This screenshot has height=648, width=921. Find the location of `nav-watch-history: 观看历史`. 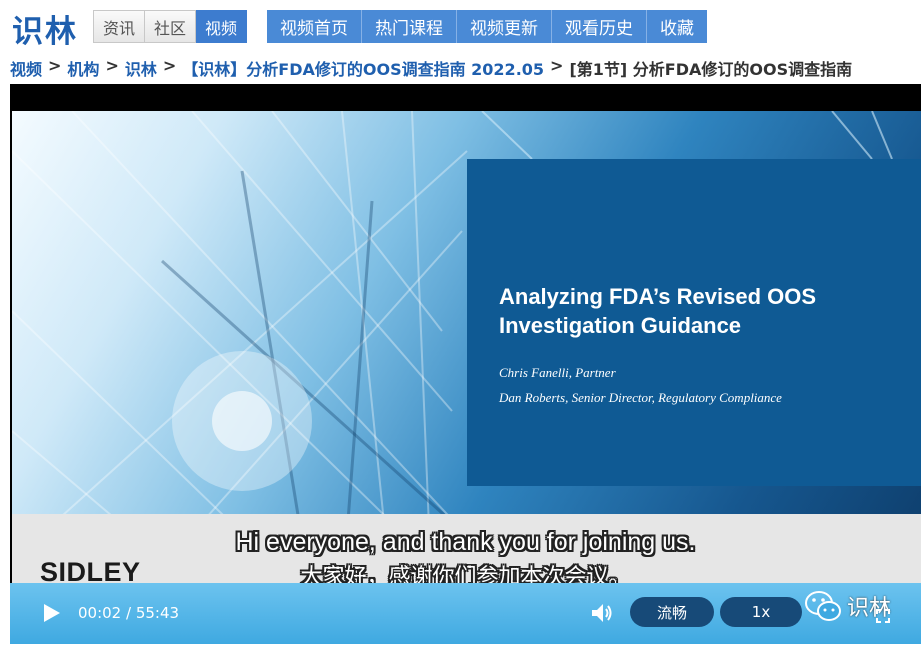

nav-watch-history: 观看历史 is located at coordinates (599, 26).